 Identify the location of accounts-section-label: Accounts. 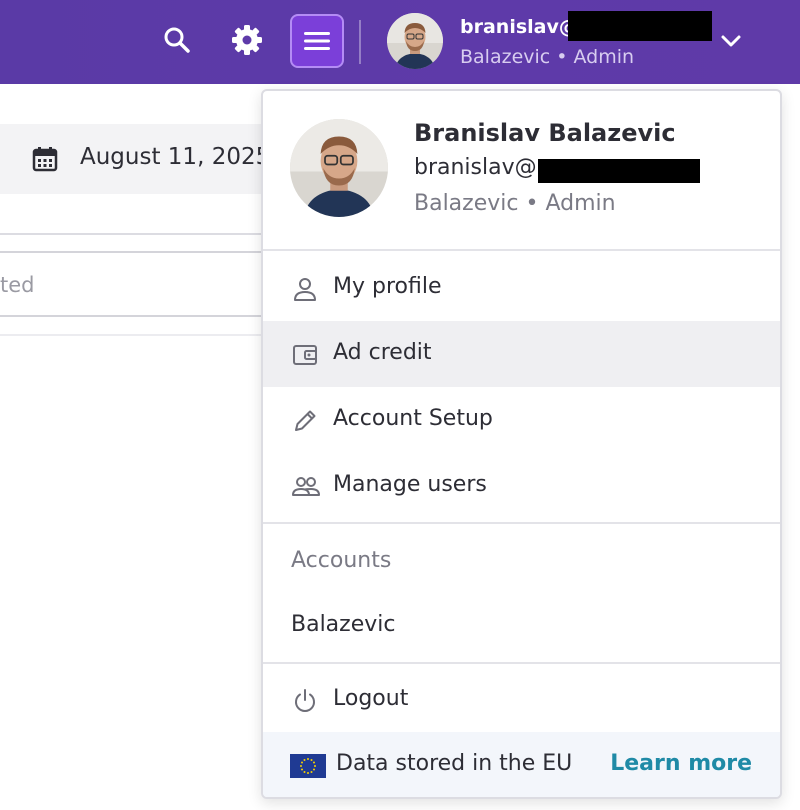
(341, 560).